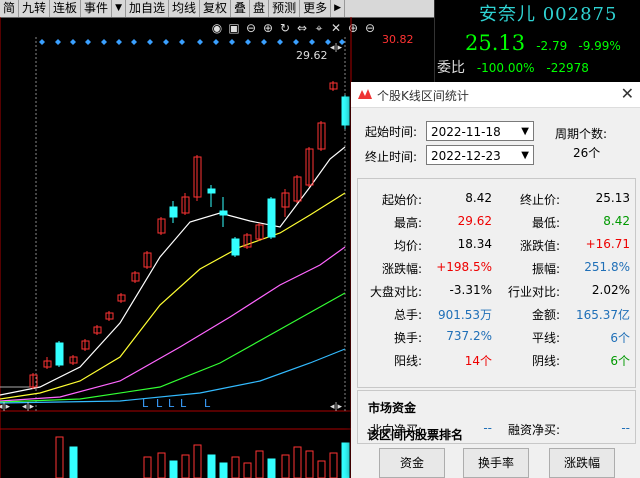 The height and width of the screenshot is (478, 640). What do you see at coordinates (474, 221) in the screenshot?
I see `high-value: 29.62` at bounding box center [474, 221].